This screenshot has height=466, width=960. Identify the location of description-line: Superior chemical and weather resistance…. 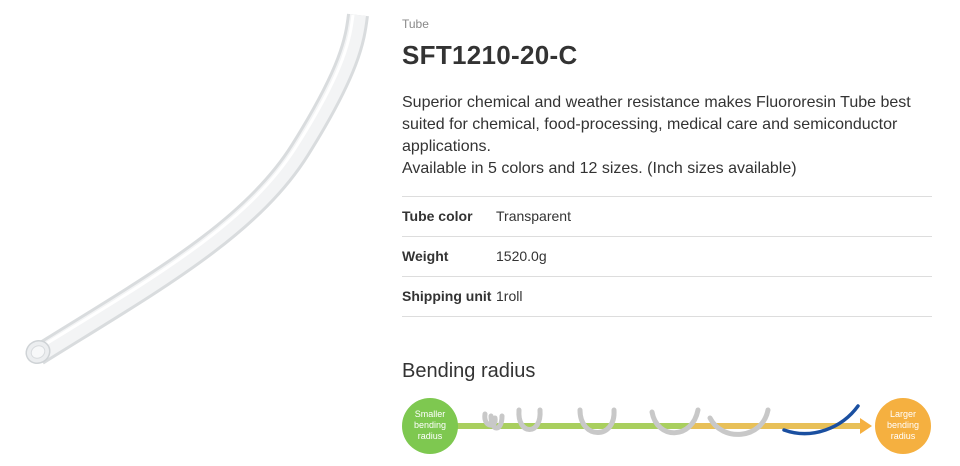
(656, 102).